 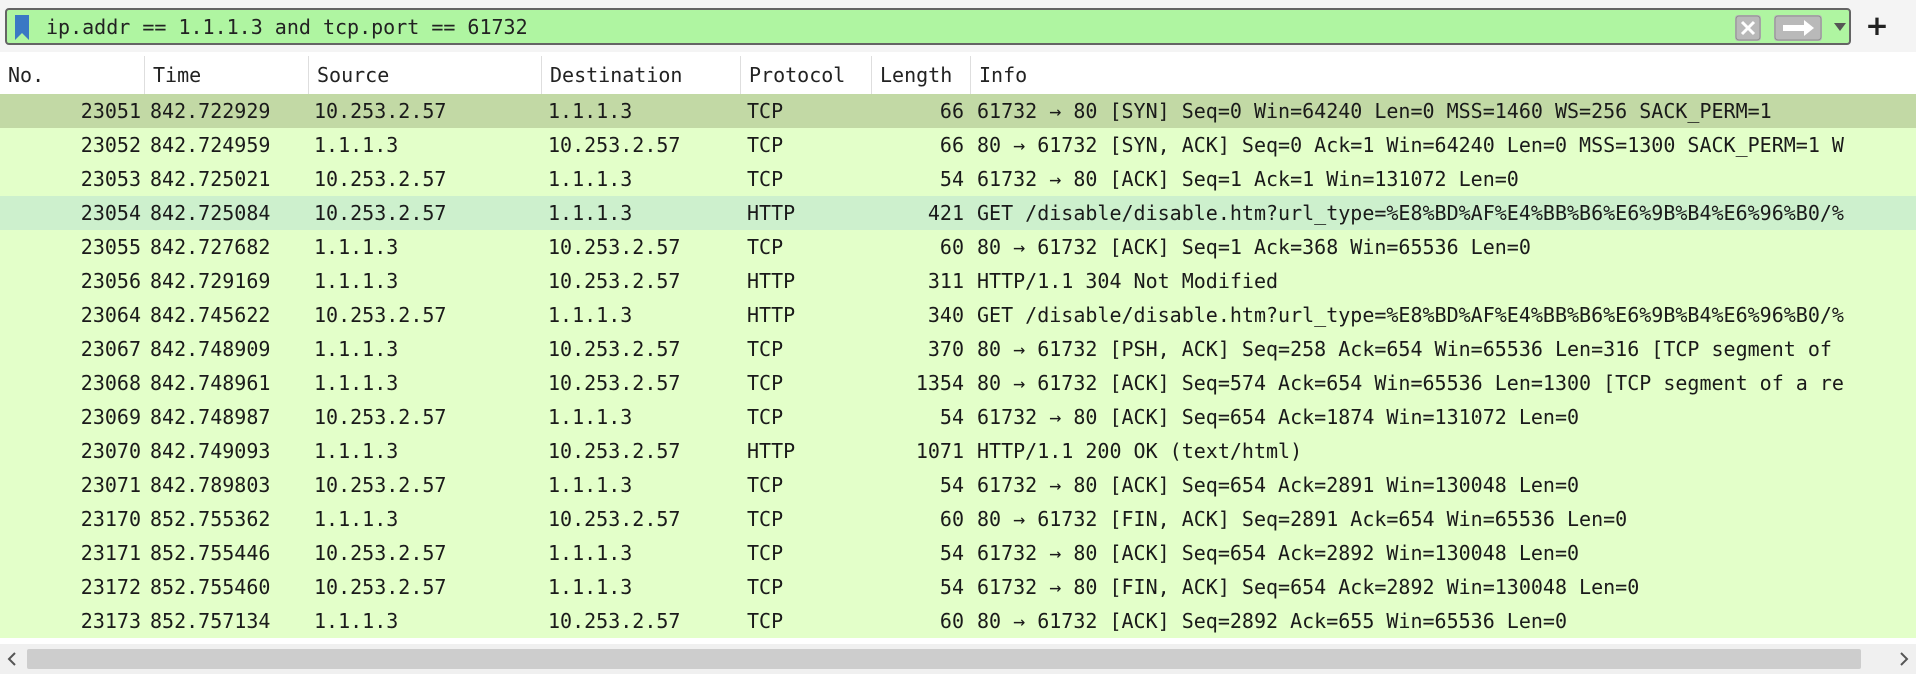 I want to click on packet-time-cell: 842.724959, so click(x=210, y=145).